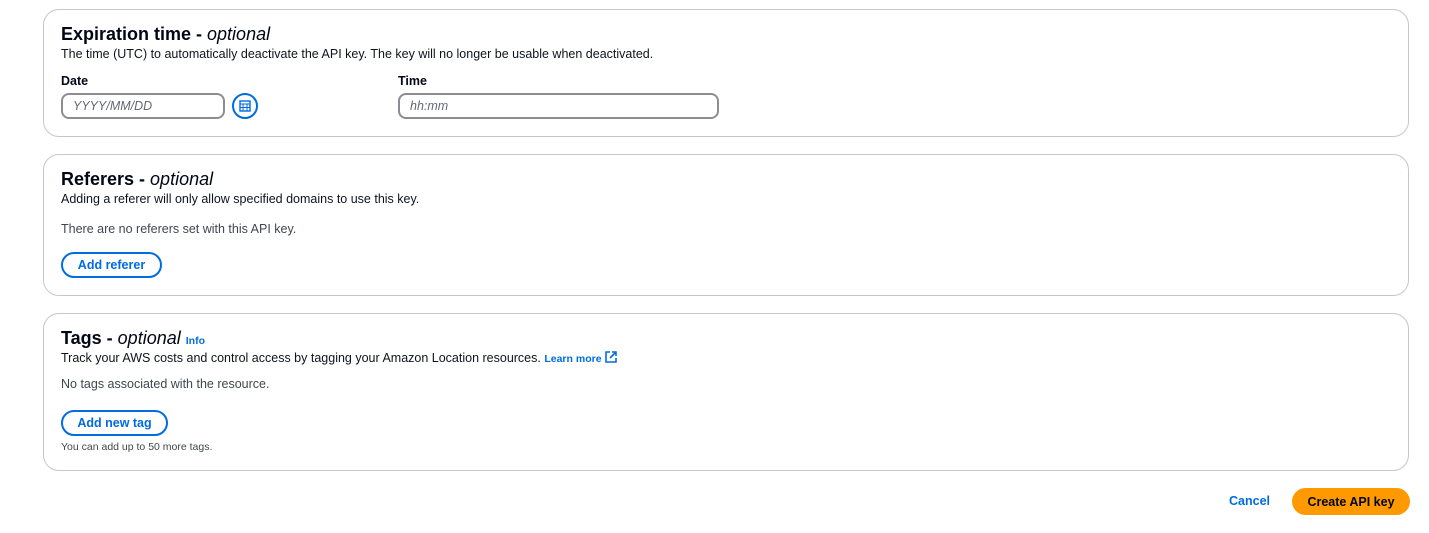 This screenshot has width=1429, height=533. What do you see at coordinates (143, 106) in the screenshot?
I see `date-input: YYYY/MM/DD` at bounding box center [143, 106].